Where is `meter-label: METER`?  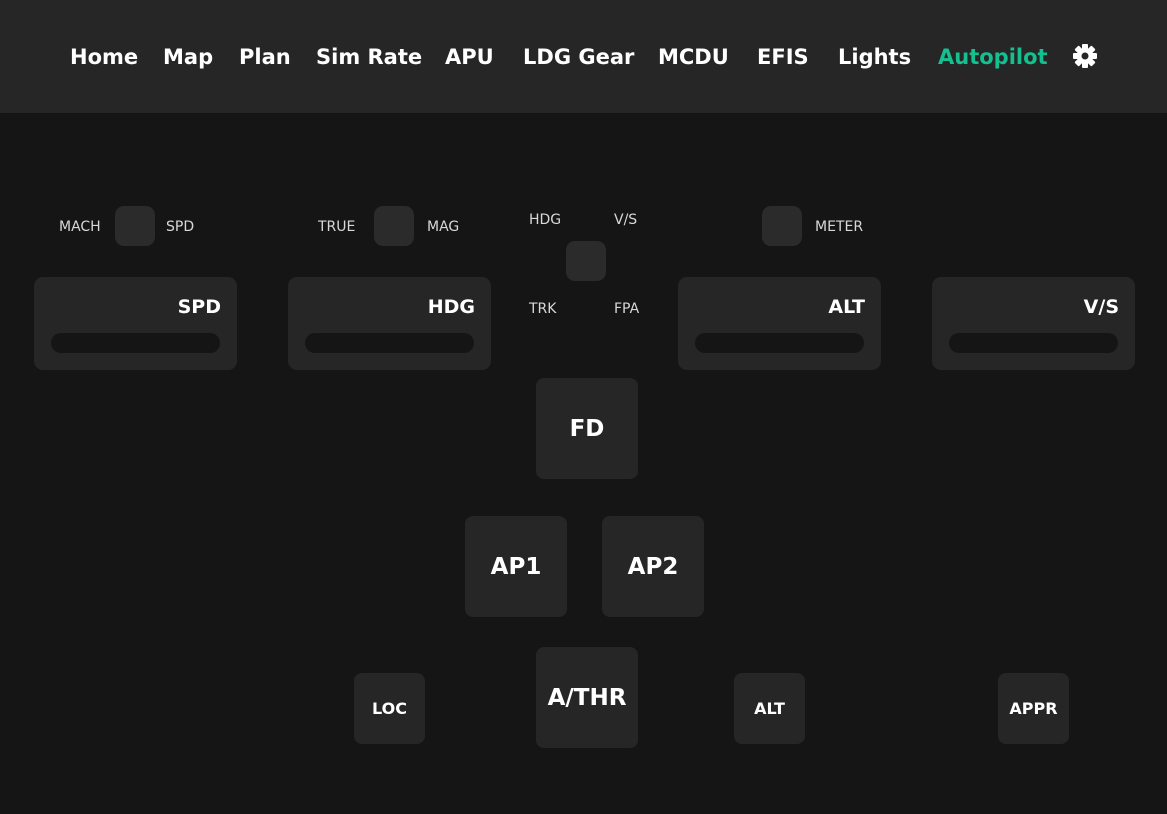
meter-label: METER is located at coordinates (839, 227).